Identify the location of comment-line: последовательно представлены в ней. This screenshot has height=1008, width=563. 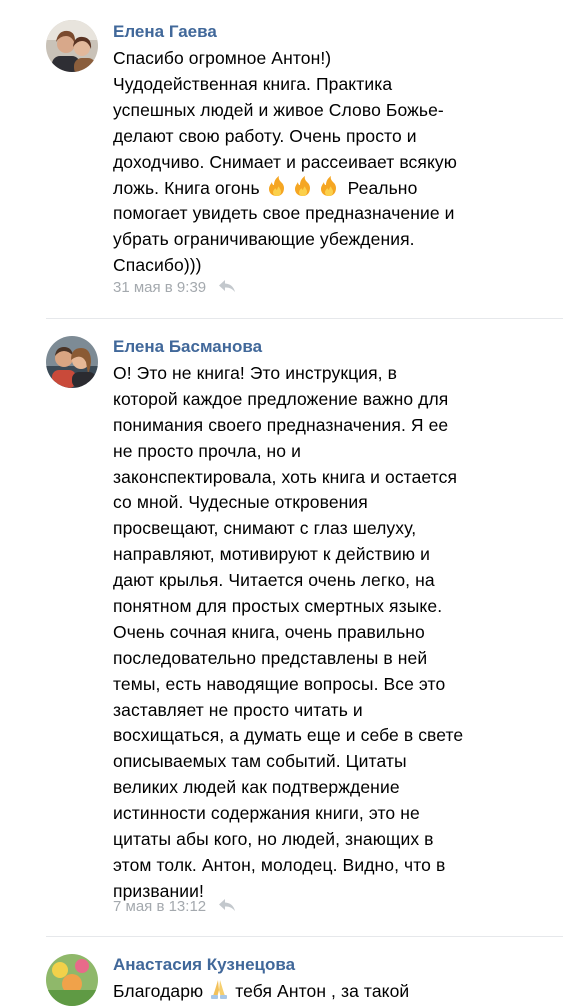
(270, 657).